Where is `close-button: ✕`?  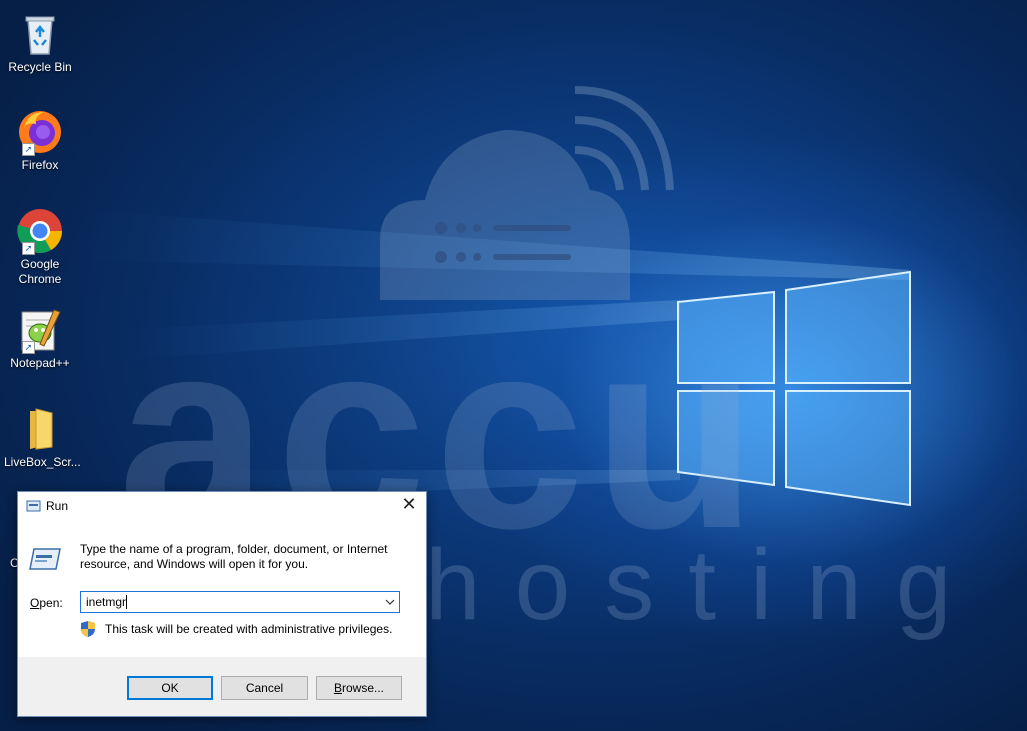
close-button: ✕ is located at coordinates (409, 505).